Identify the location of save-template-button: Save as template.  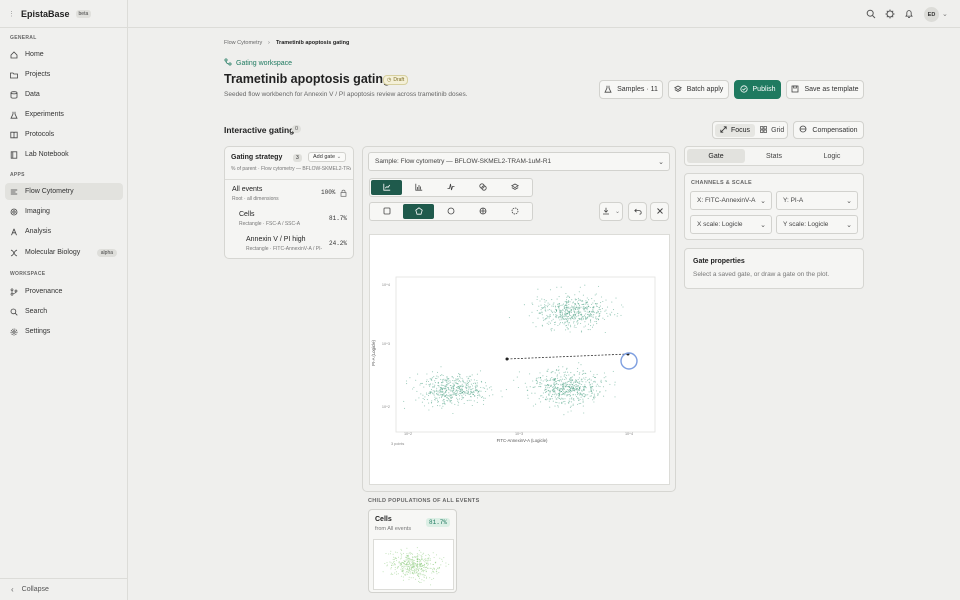
(825, 89).